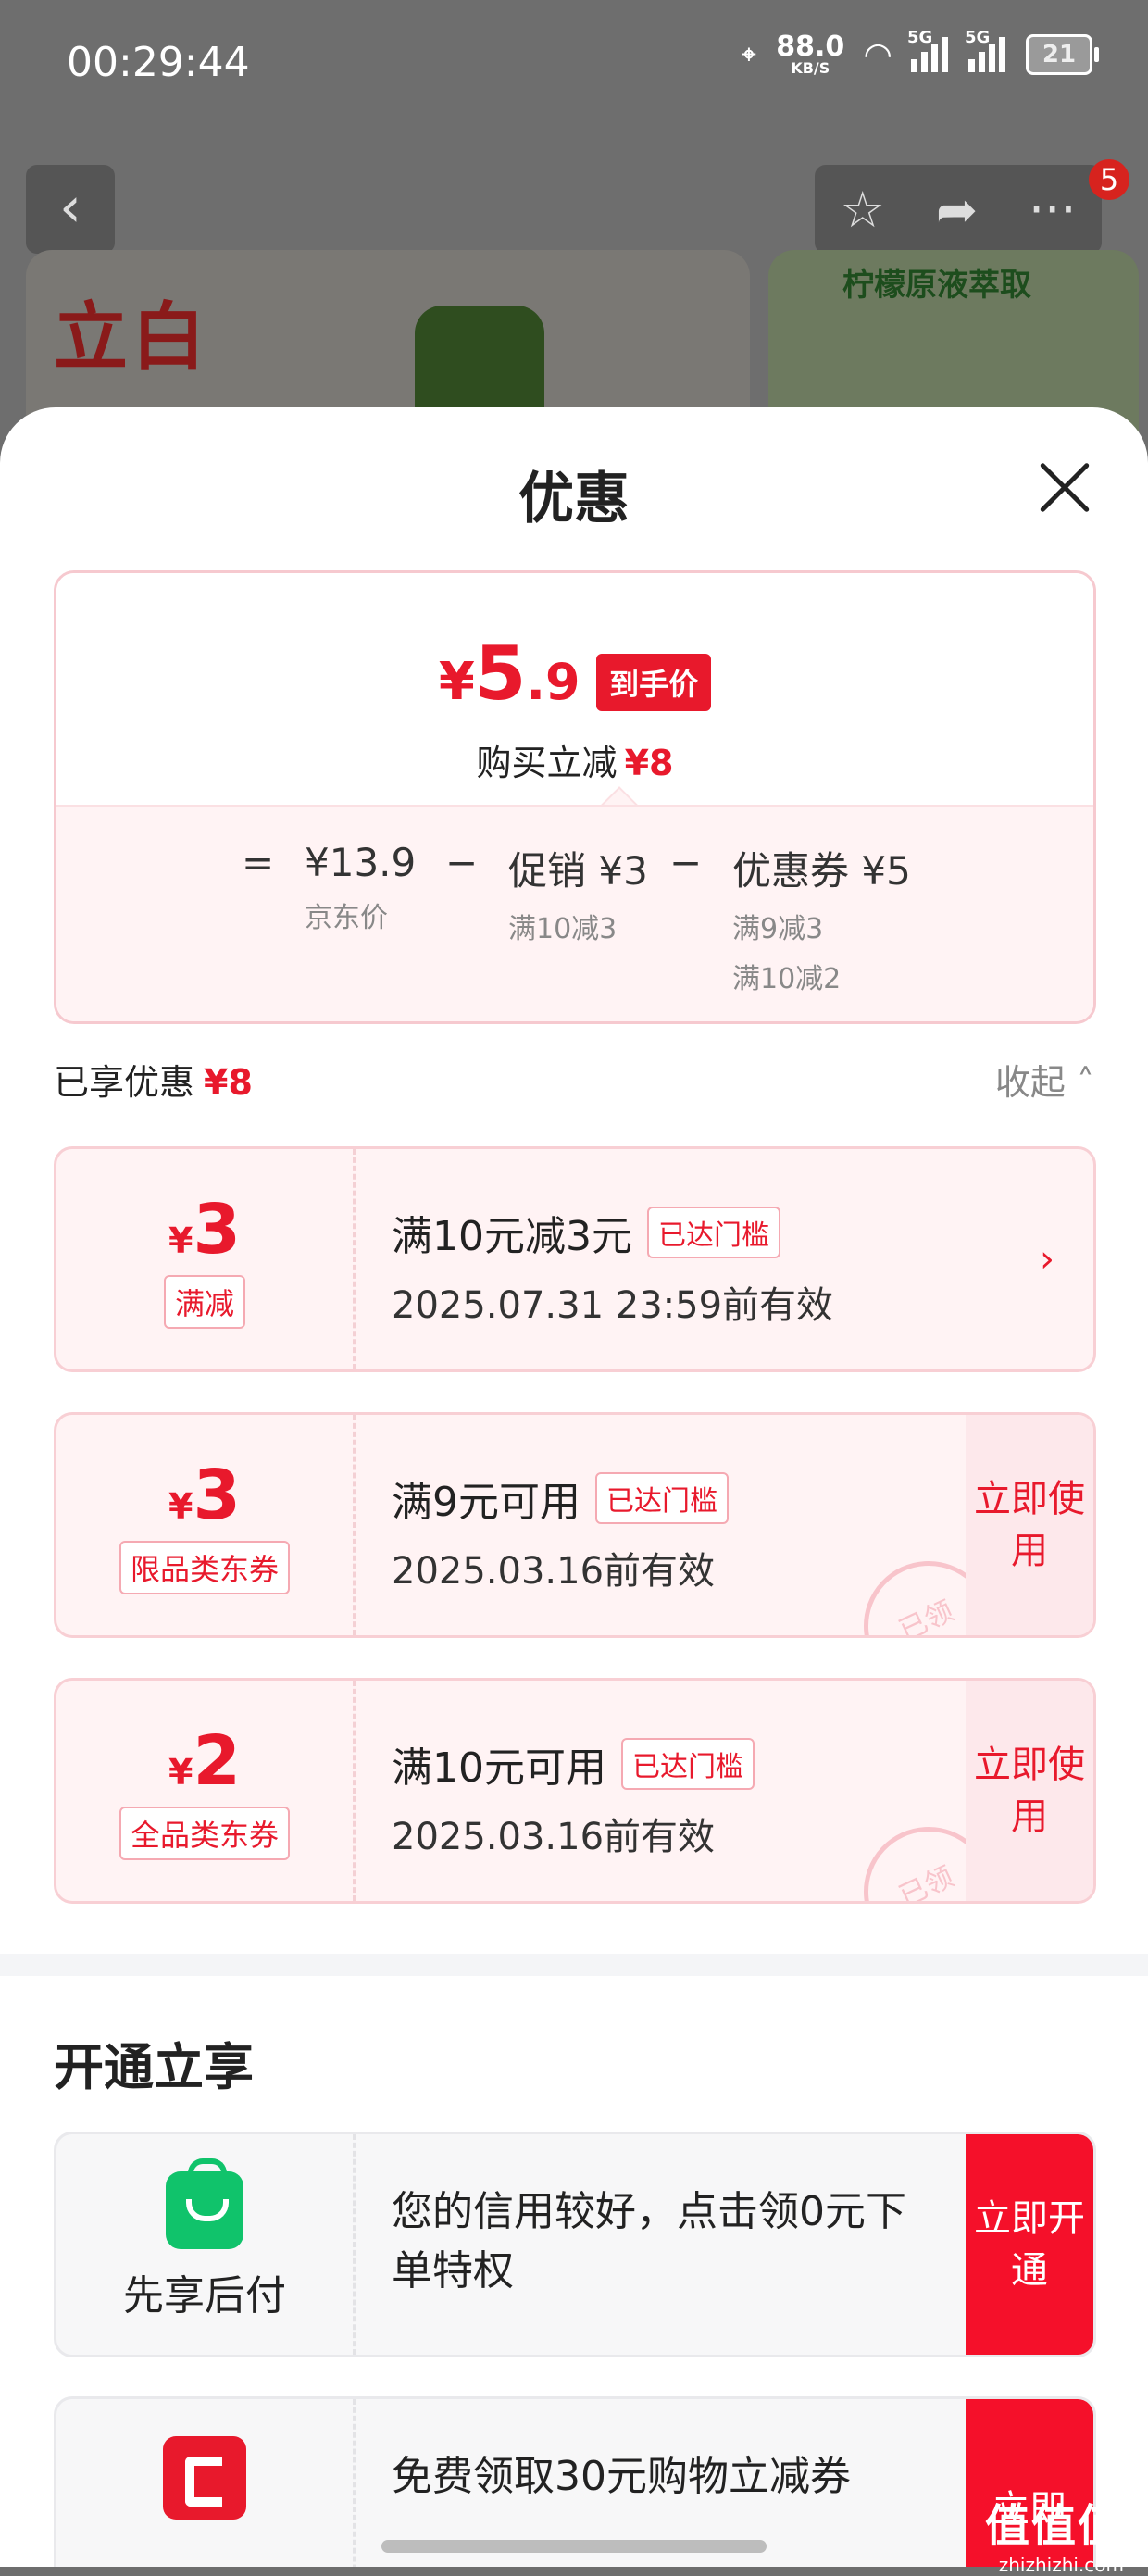  What do you see at coordinates (575, 763) in the screenshot?
I see `reduce-line: 购买立减 ¥8` at bounding box center [575, 763].